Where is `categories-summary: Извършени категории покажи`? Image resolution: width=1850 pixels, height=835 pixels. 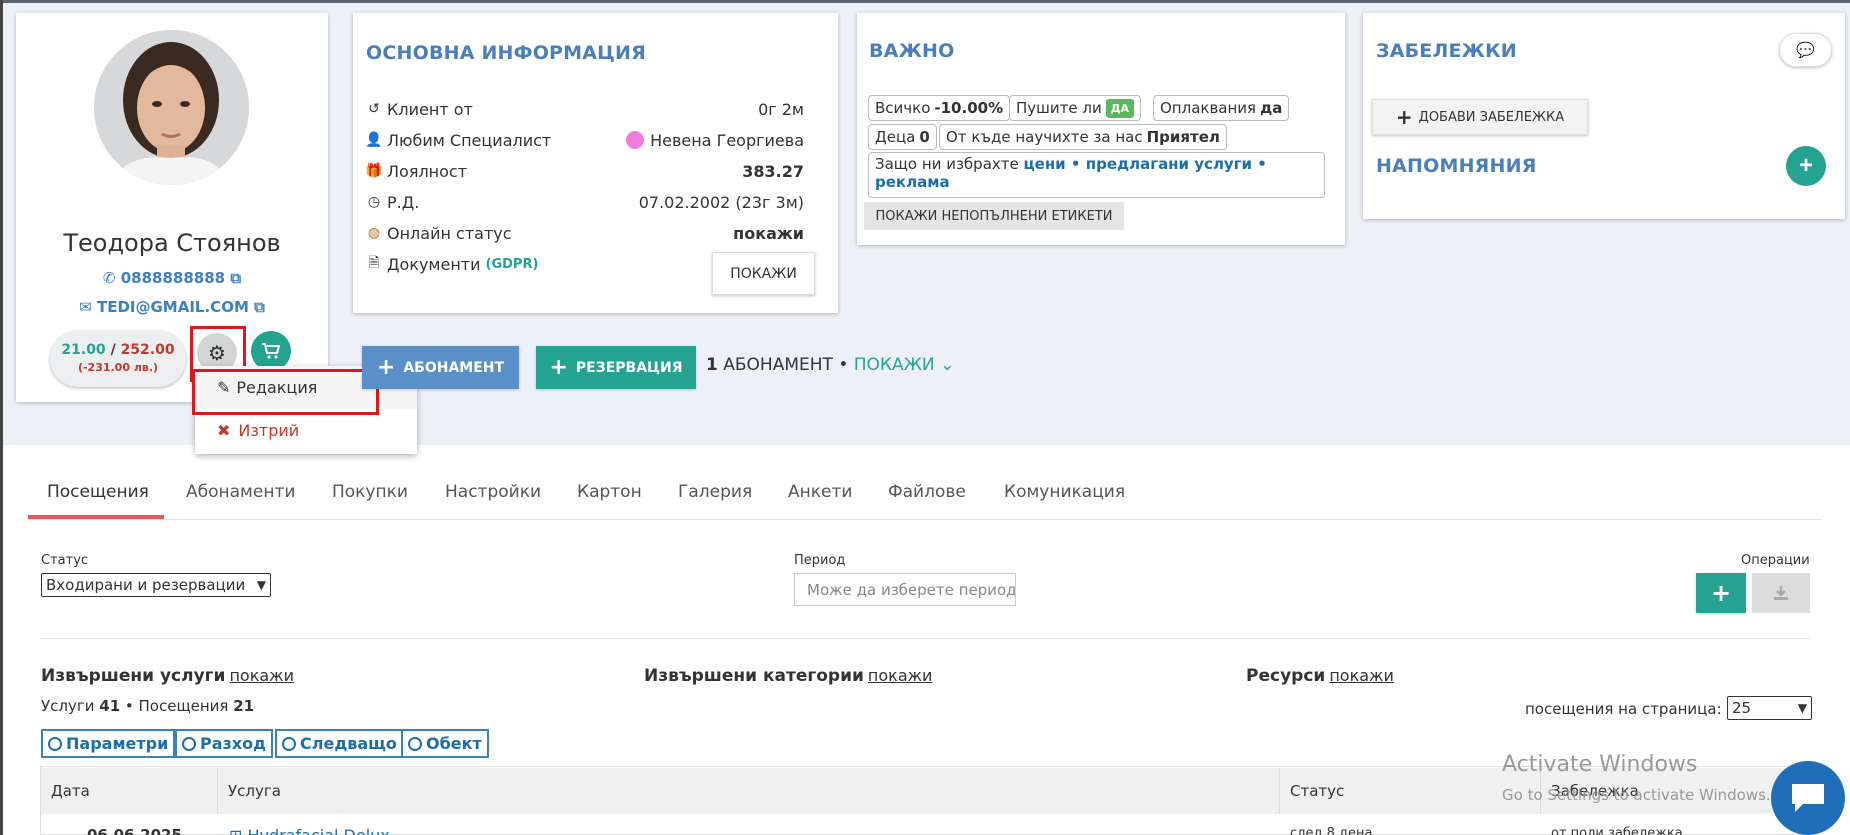 categories-summary: Извършени категории покажи is located at coordinates (788, 676).